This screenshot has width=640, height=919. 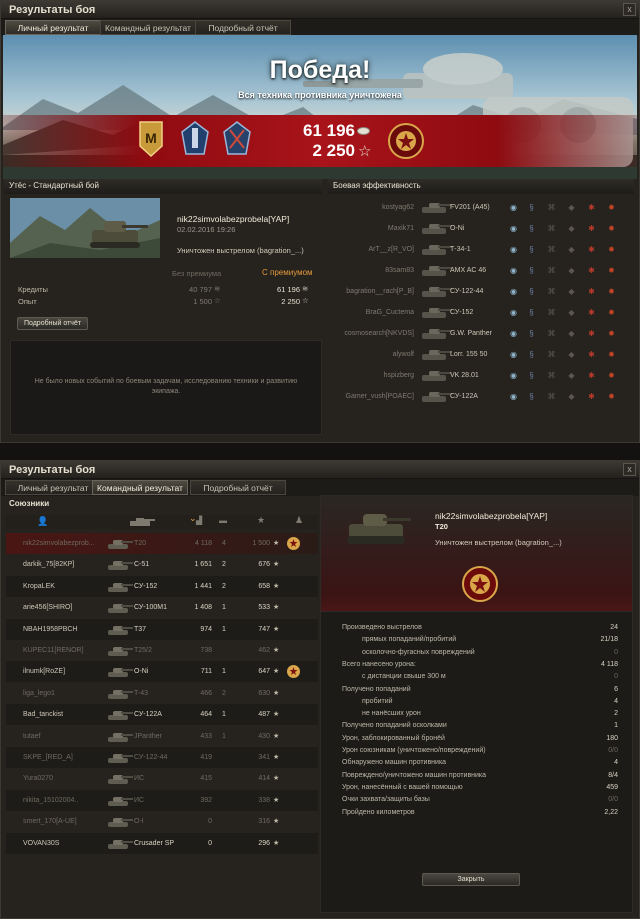 What do you see at coordinates (41, 843) in the screenshot?
I see `ally-player-name: VOVAN30S` at bounding box center [41, 843].